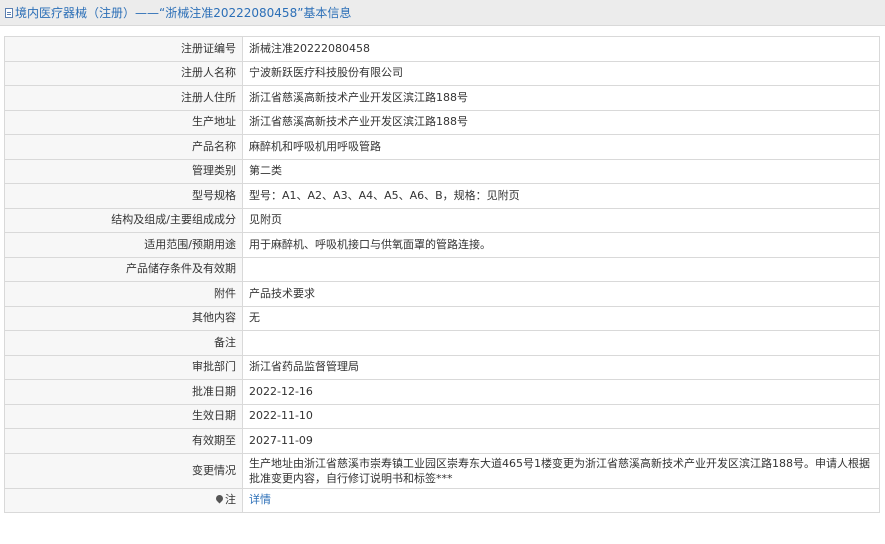 The image size is (885, 544). I want to click on row-label: 管理类别, so click(123, 171).